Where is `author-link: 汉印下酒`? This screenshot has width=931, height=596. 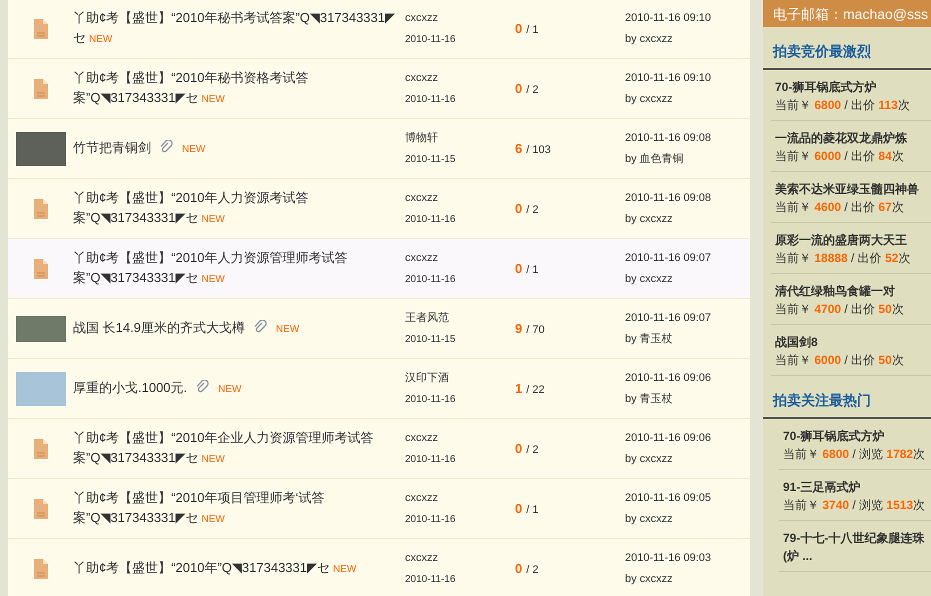 author-link: 汉印下酒 is located at coordinates (460, 378).